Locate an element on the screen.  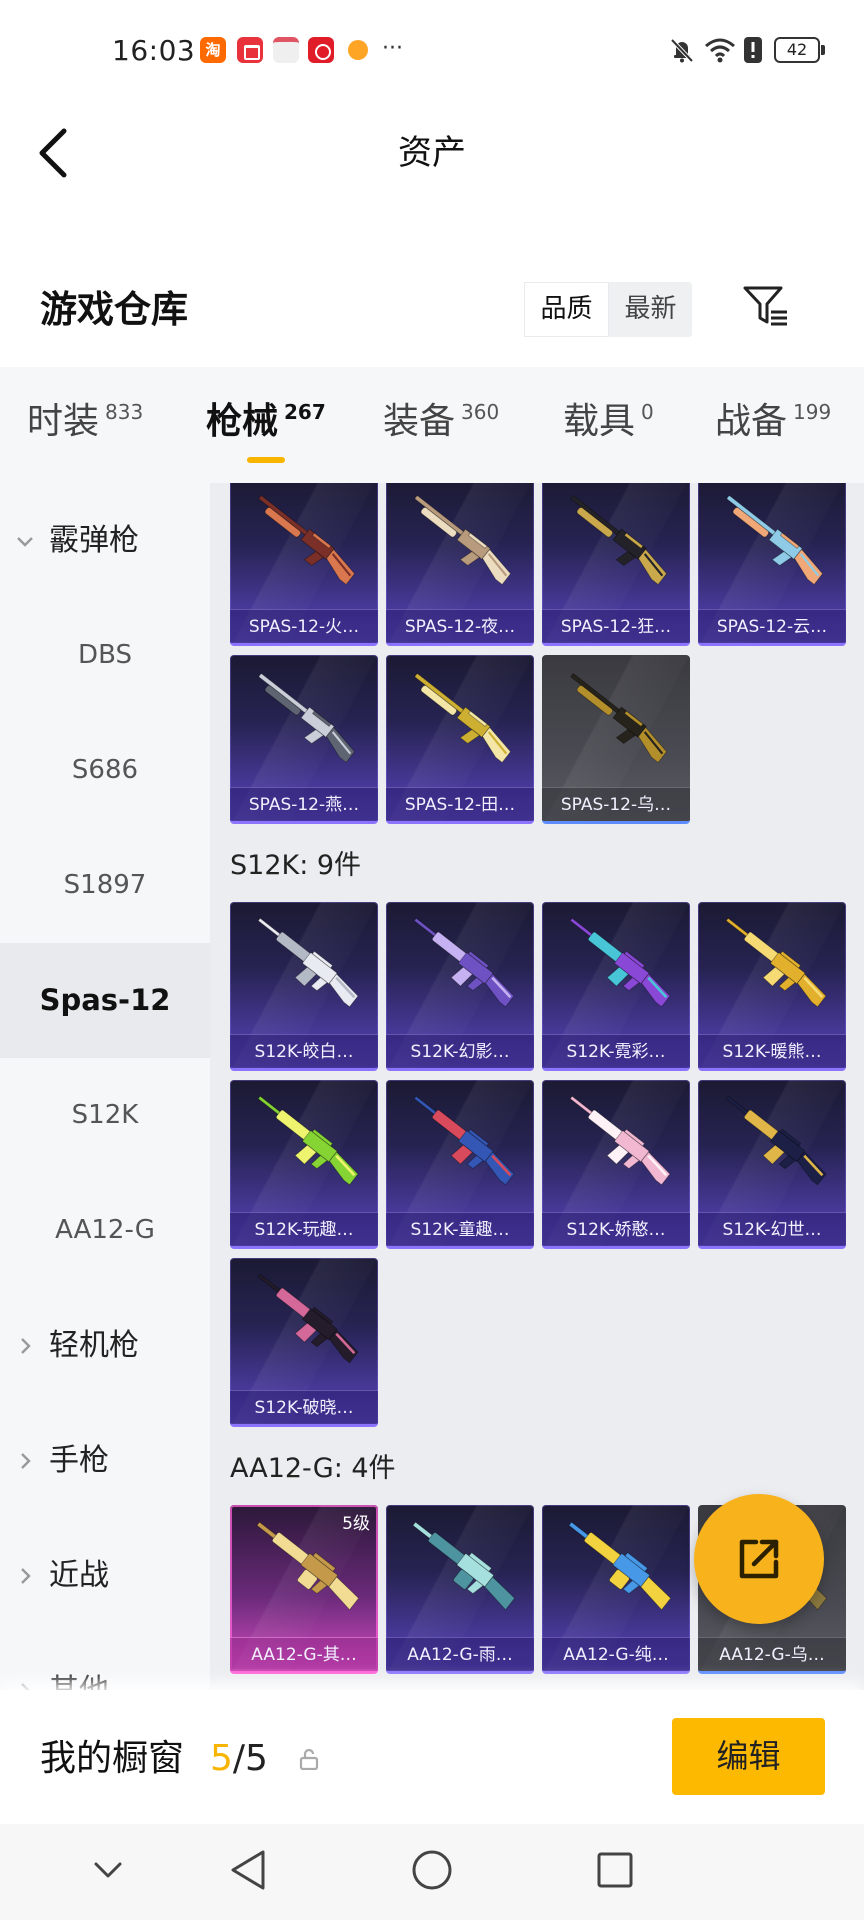
sidebar-item-pistol: 手枪 is located at coordinates (105, 1460).